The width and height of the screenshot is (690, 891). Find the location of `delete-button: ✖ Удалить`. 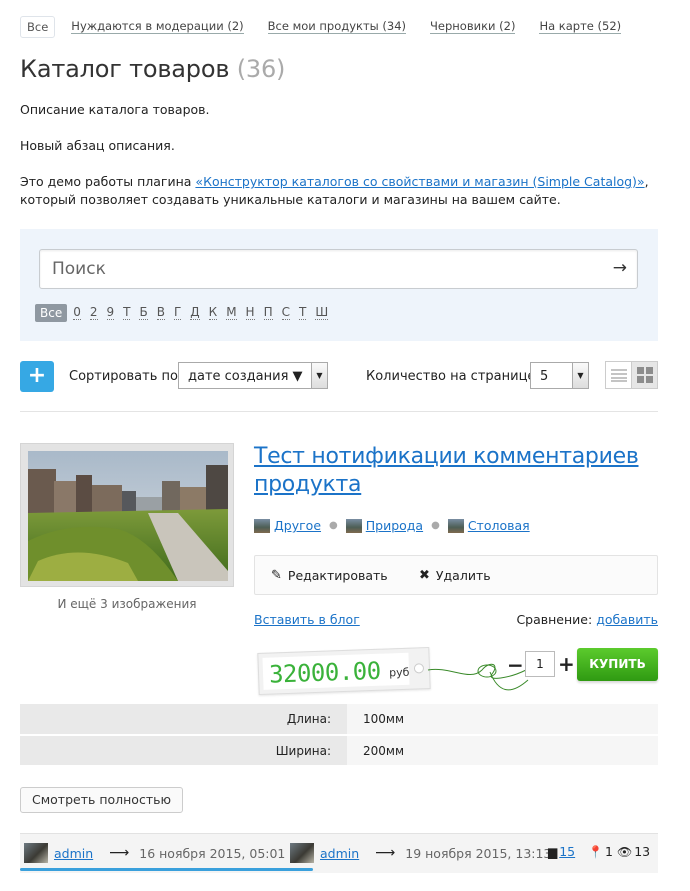

delete-button: ✖ Удалить is located at coordinates (455, 575).